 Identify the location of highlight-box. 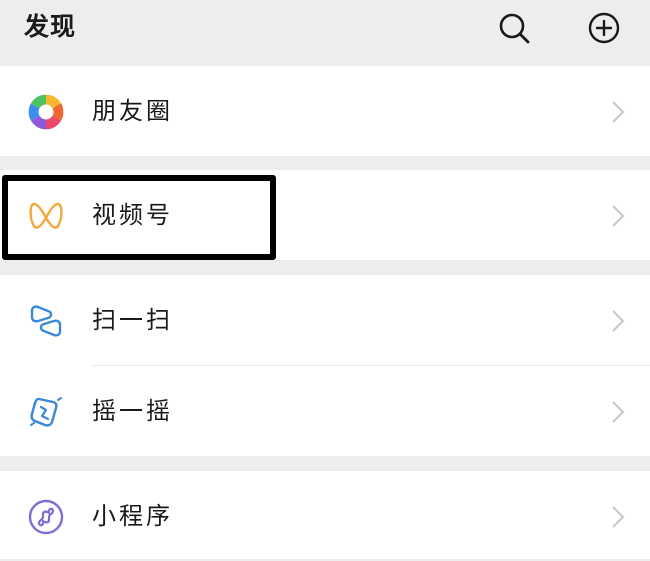
(139, 217).